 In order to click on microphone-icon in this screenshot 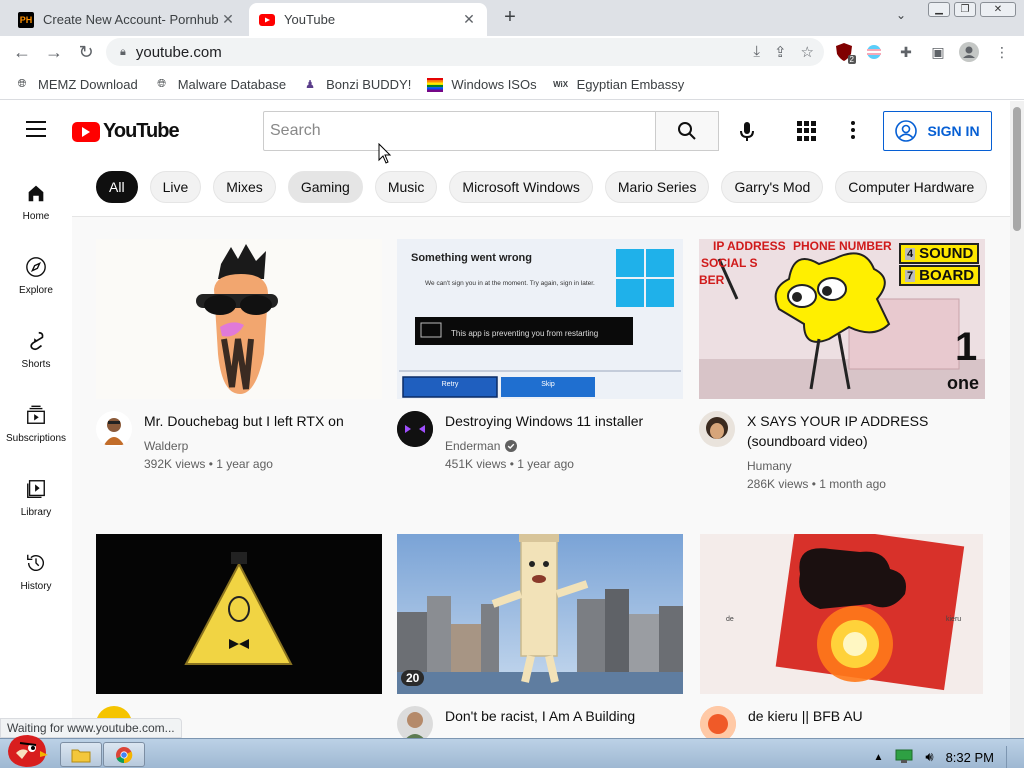, I will do `click(747, 131)`.